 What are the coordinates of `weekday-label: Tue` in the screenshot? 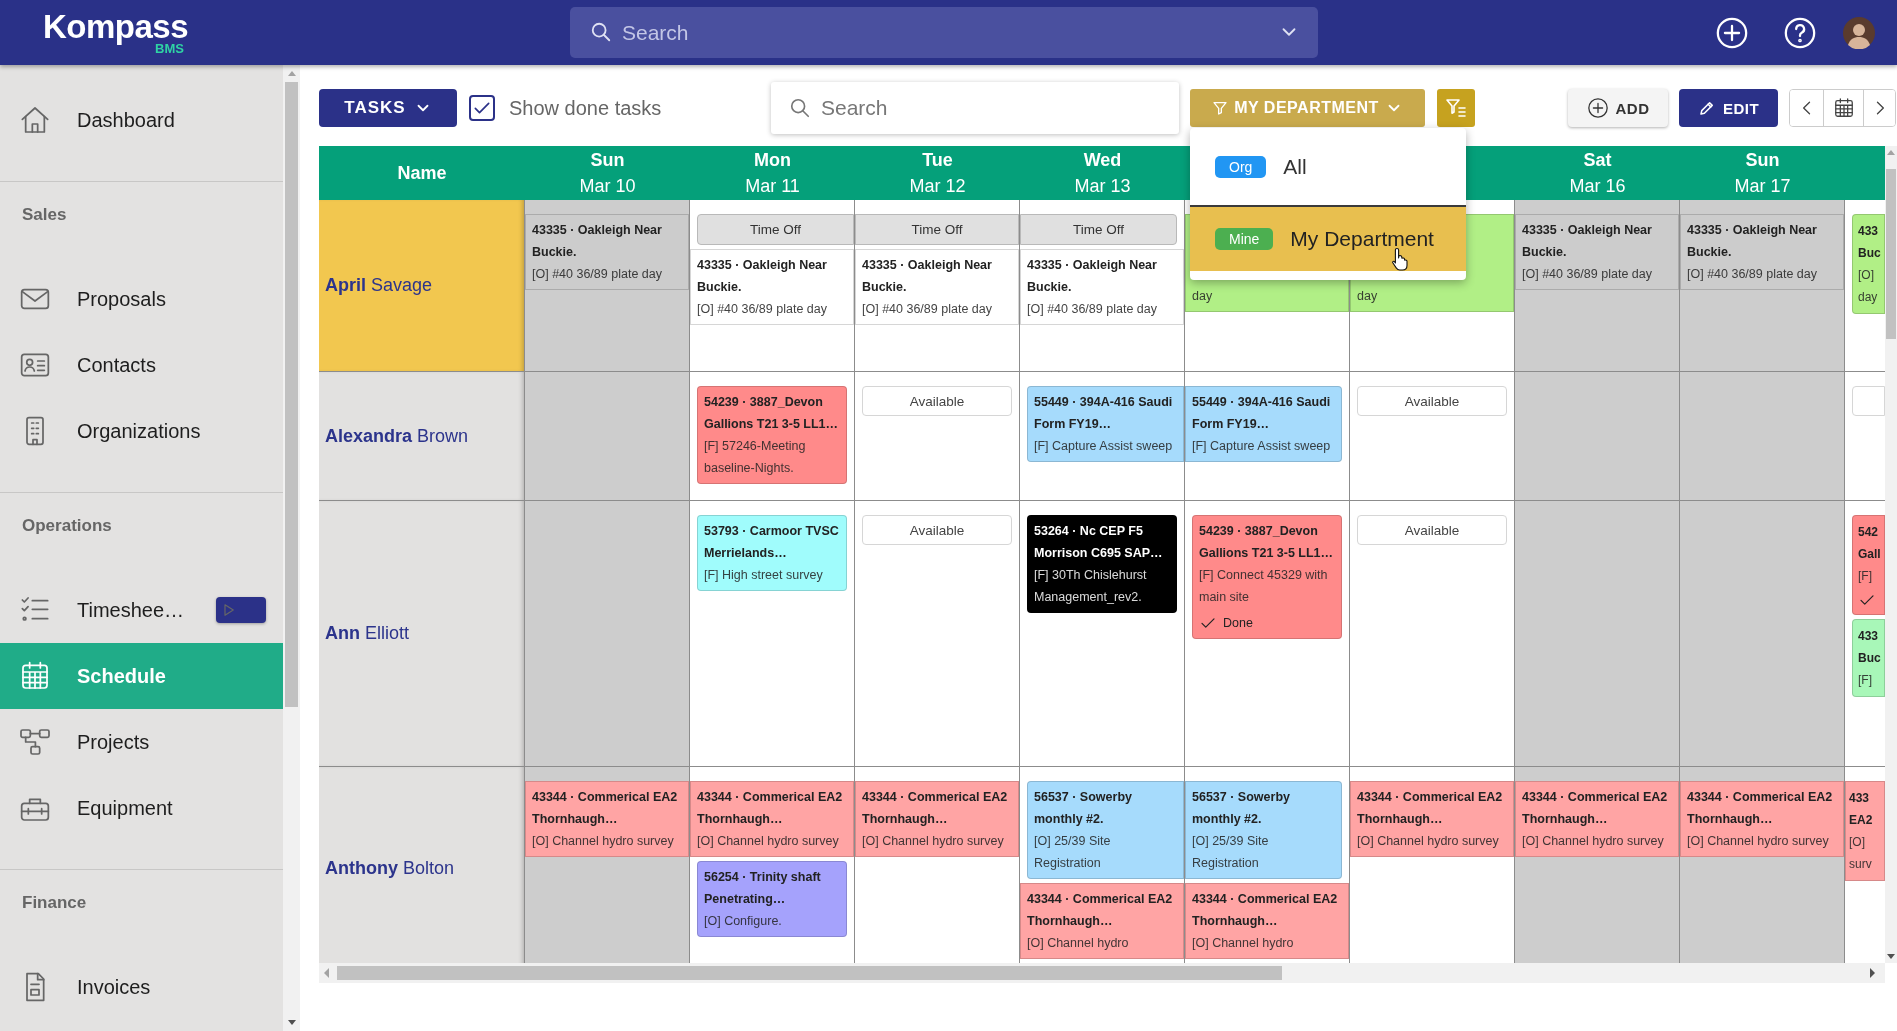 It's located at (937, 160).